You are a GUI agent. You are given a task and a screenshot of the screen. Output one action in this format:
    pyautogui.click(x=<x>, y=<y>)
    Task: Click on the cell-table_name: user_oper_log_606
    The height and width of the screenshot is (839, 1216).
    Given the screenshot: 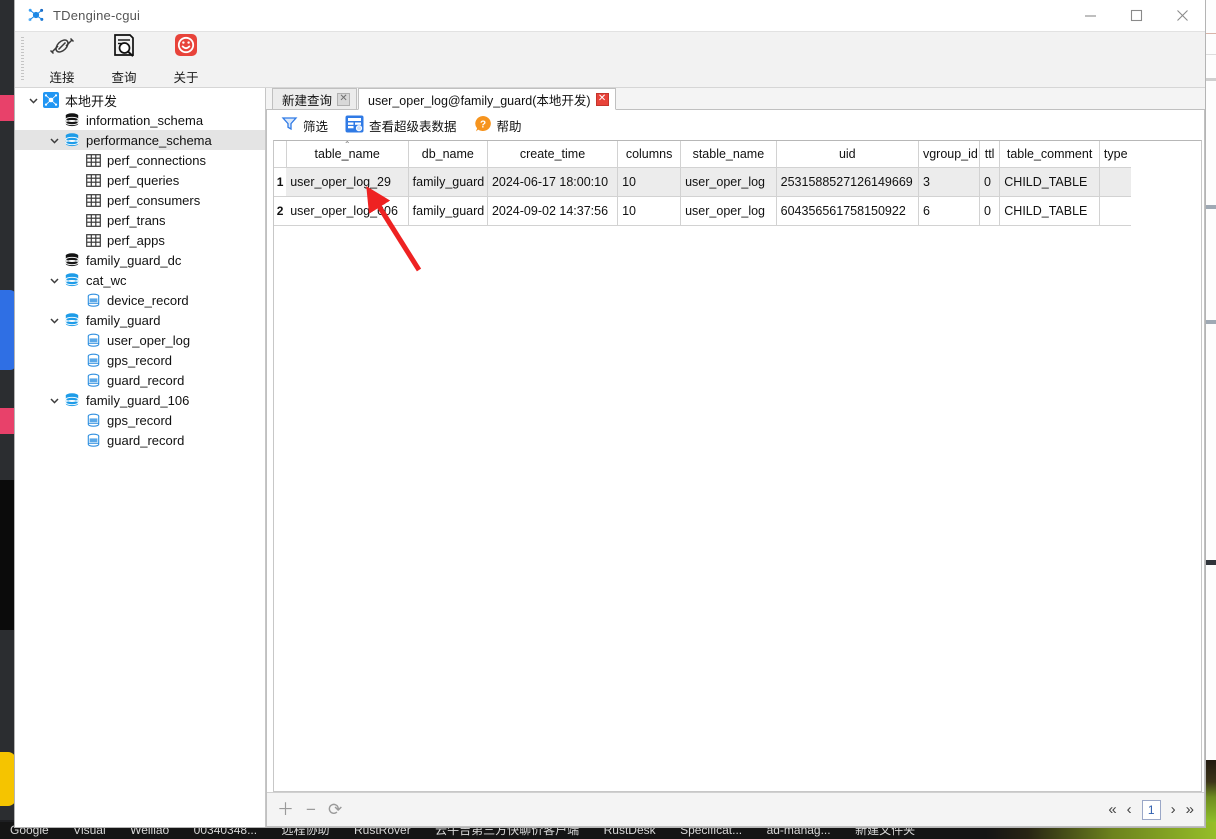 What is the action you would take?
    pyautogui.click(x=347, y=211)
    